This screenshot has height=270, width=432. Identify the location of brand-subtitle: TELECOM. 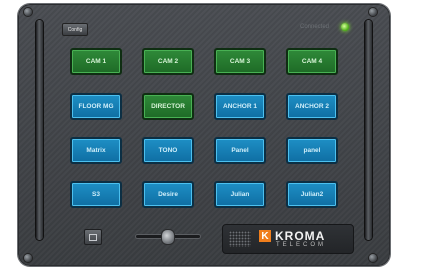
(301, 245).